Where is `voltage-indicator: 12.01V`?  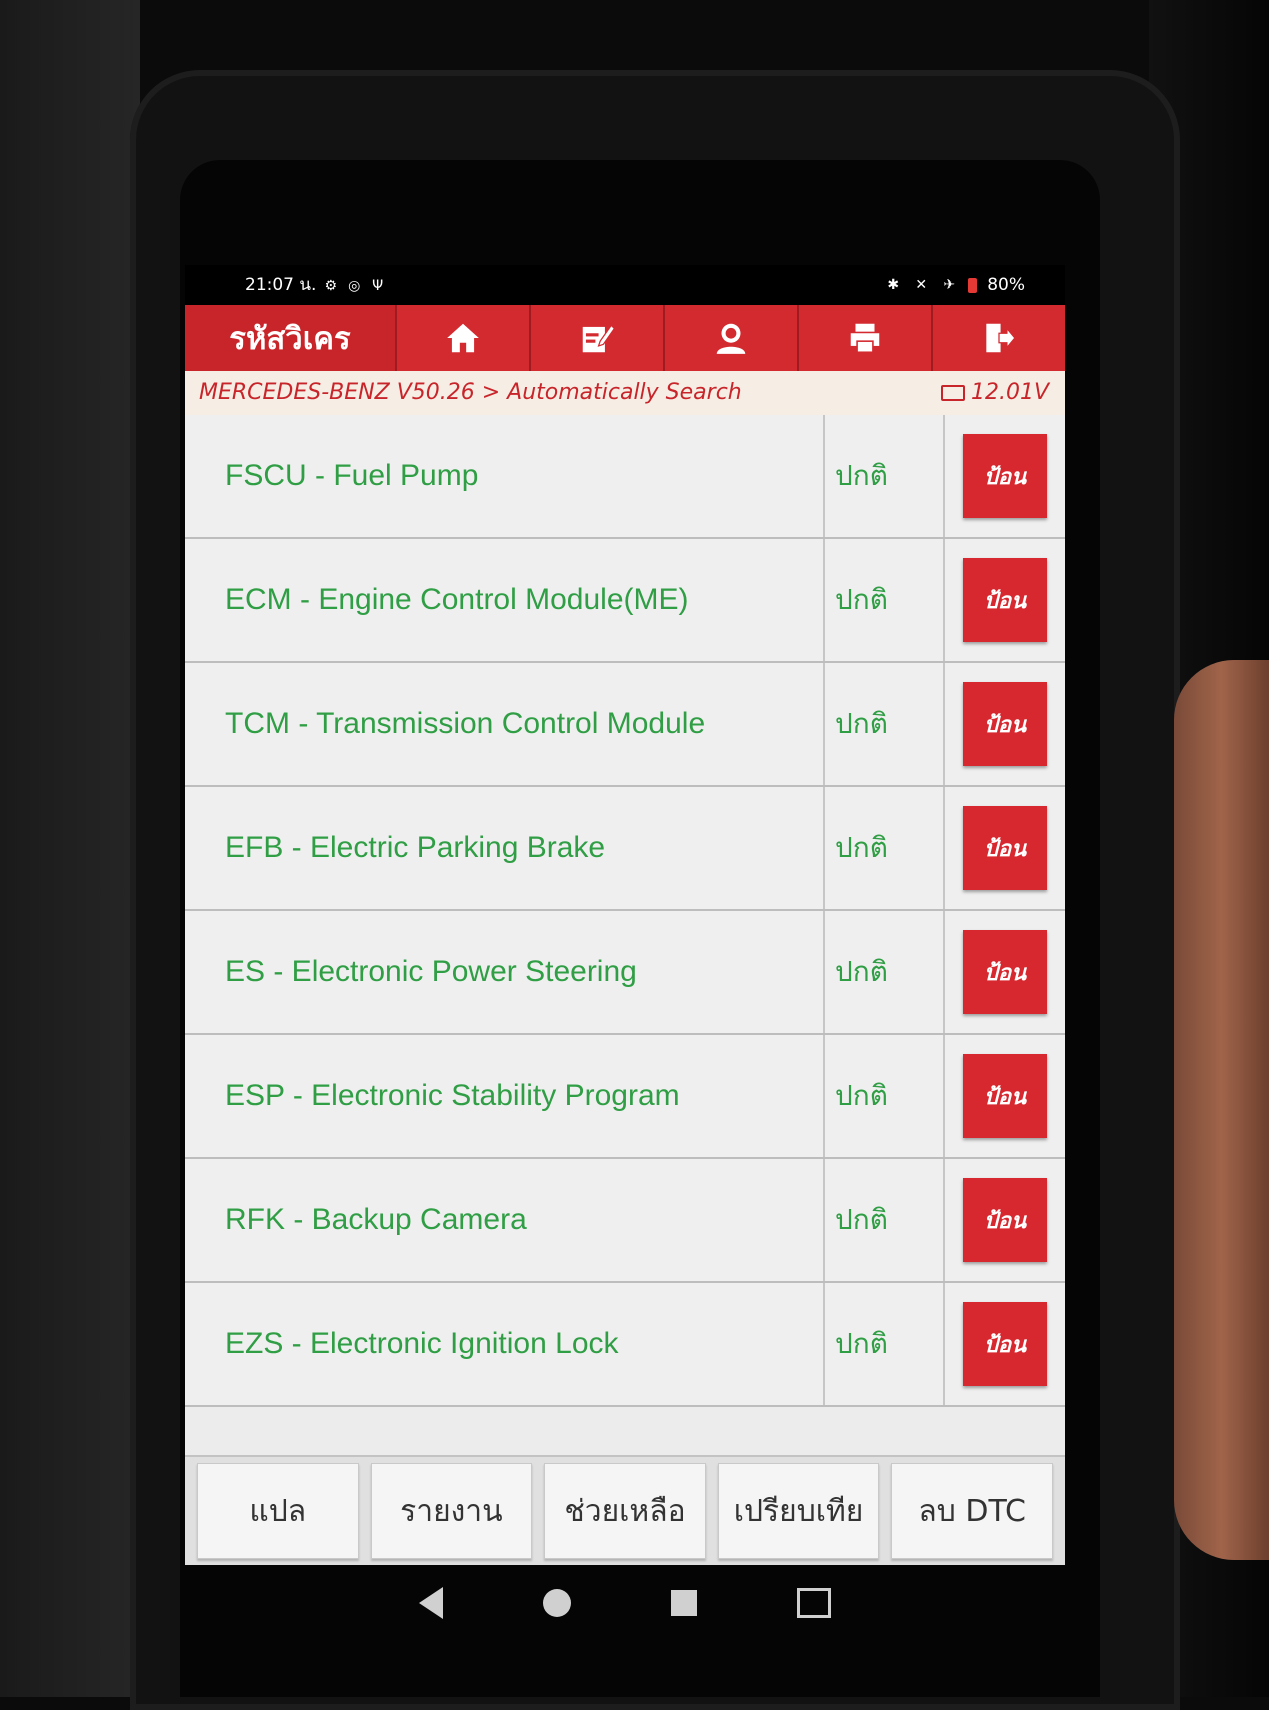
voltage-indicator: 12.01V is located at coordinates (994, 393).